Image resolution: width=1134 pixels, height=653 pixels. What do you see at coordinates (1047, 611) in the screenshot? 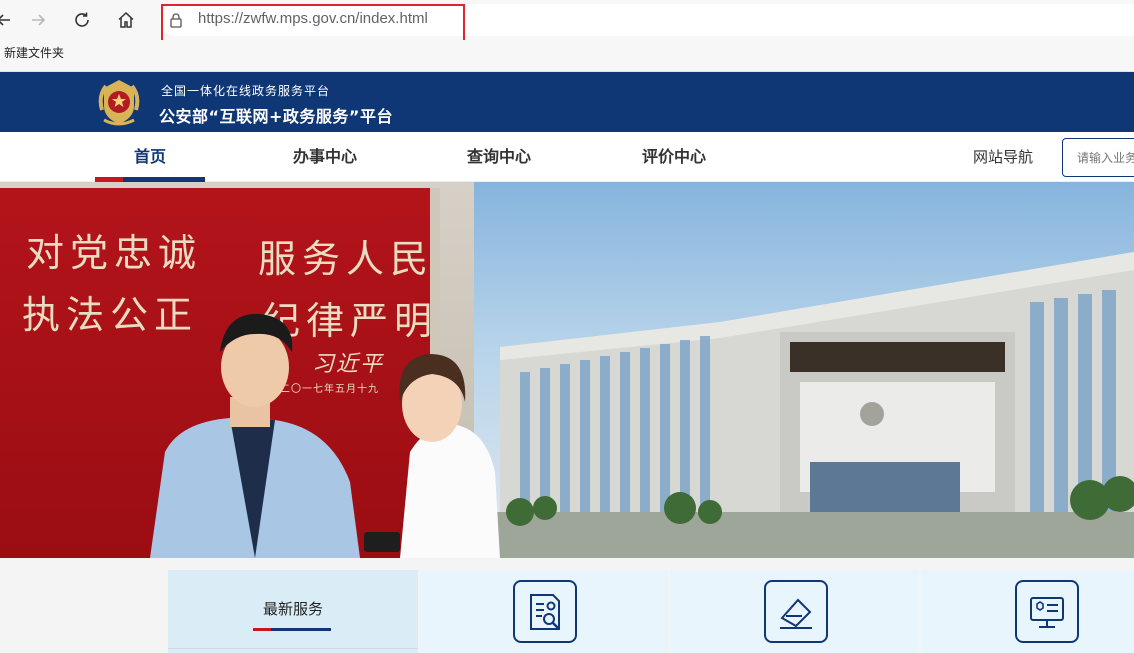
I see `certificate-monitor-icon` at bounding box center [1047, 611].